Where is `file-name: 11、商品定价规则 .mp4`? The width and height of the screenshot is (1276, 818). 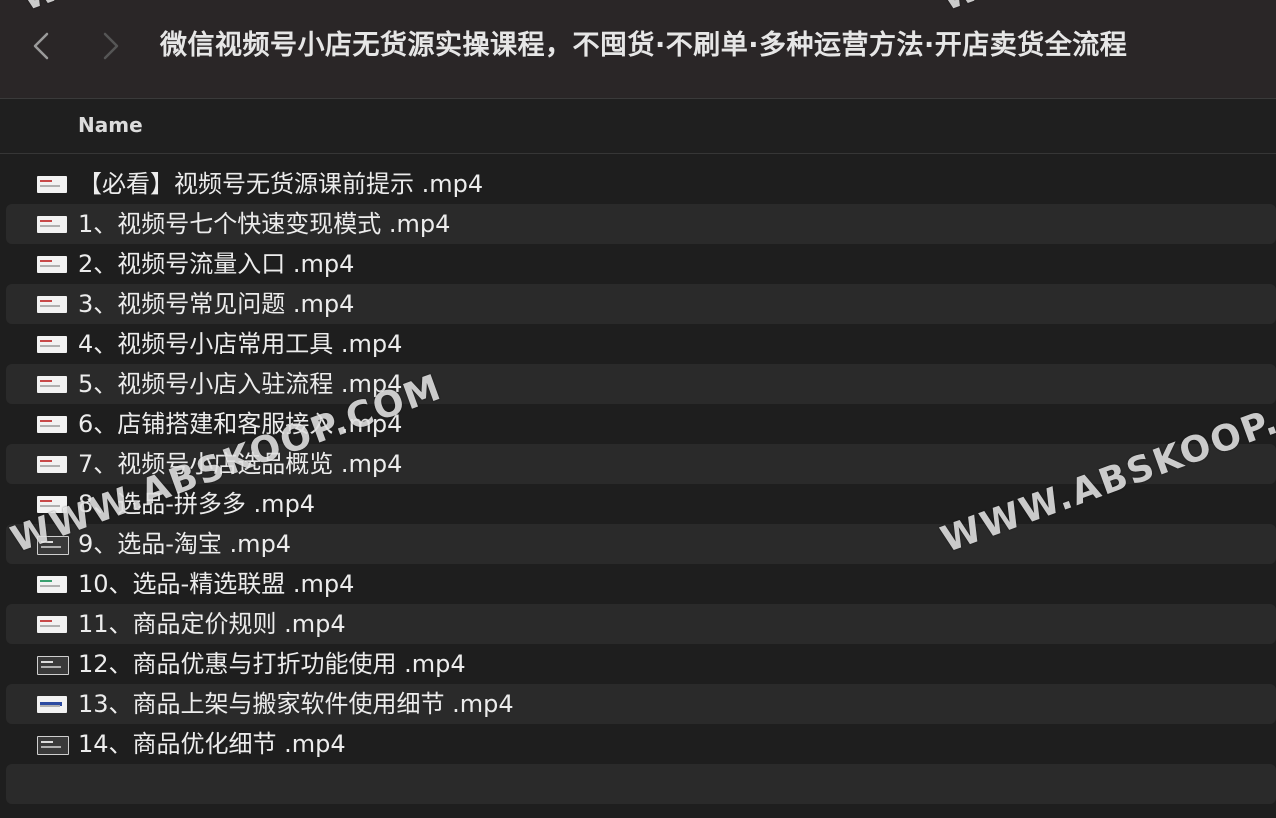
file-name: 11、商品定价规则 .mp4 is located at coordinates (212, 624).